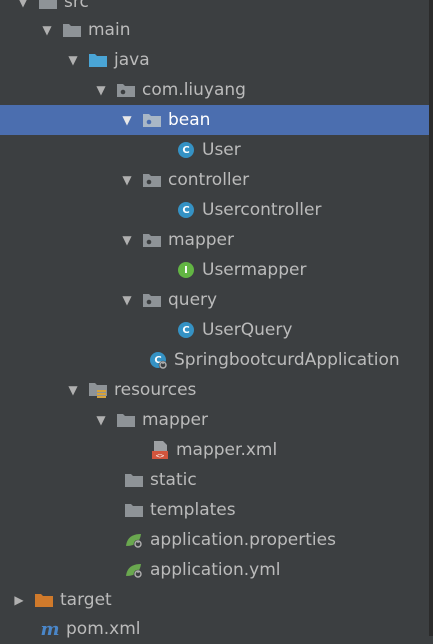  Describe the element at coordinates (50, 629) in the screenshot. I see `maven-icon: m` at that location.